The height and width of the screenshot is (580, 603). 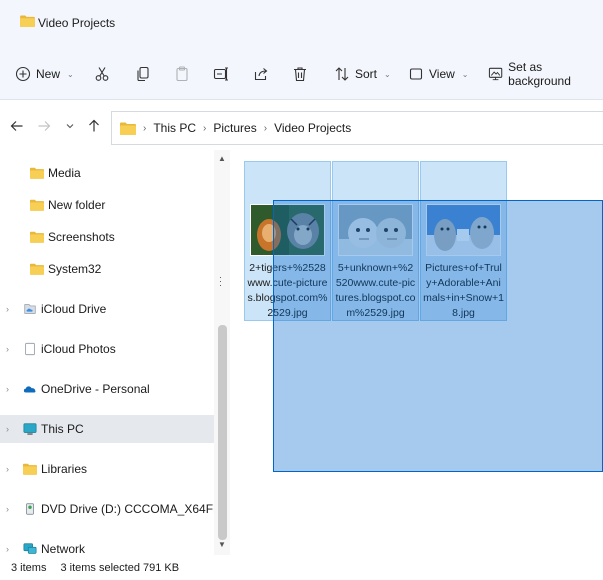 I want to click on sidebar-item-label: Screenshots, so click(x=81, y=237).